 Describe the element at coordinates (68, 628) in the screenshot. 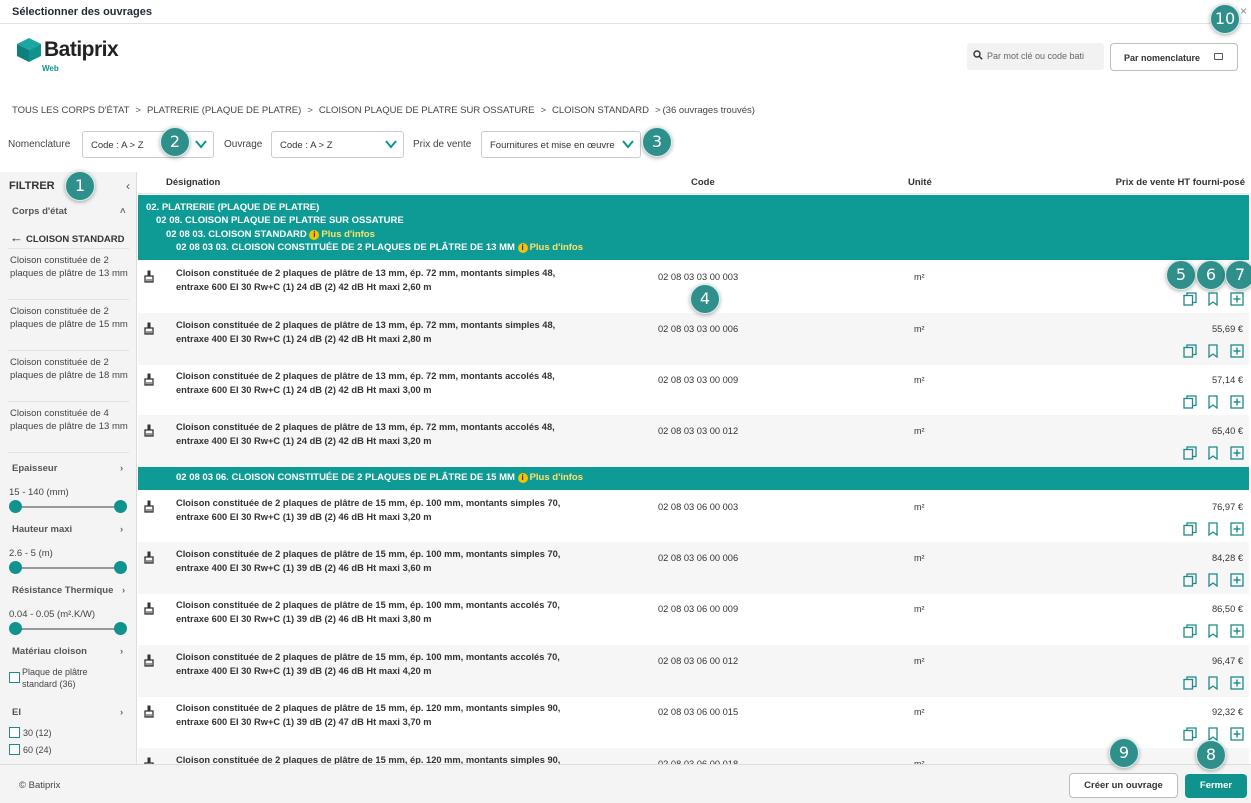

I see `resistance-slider` at that location.